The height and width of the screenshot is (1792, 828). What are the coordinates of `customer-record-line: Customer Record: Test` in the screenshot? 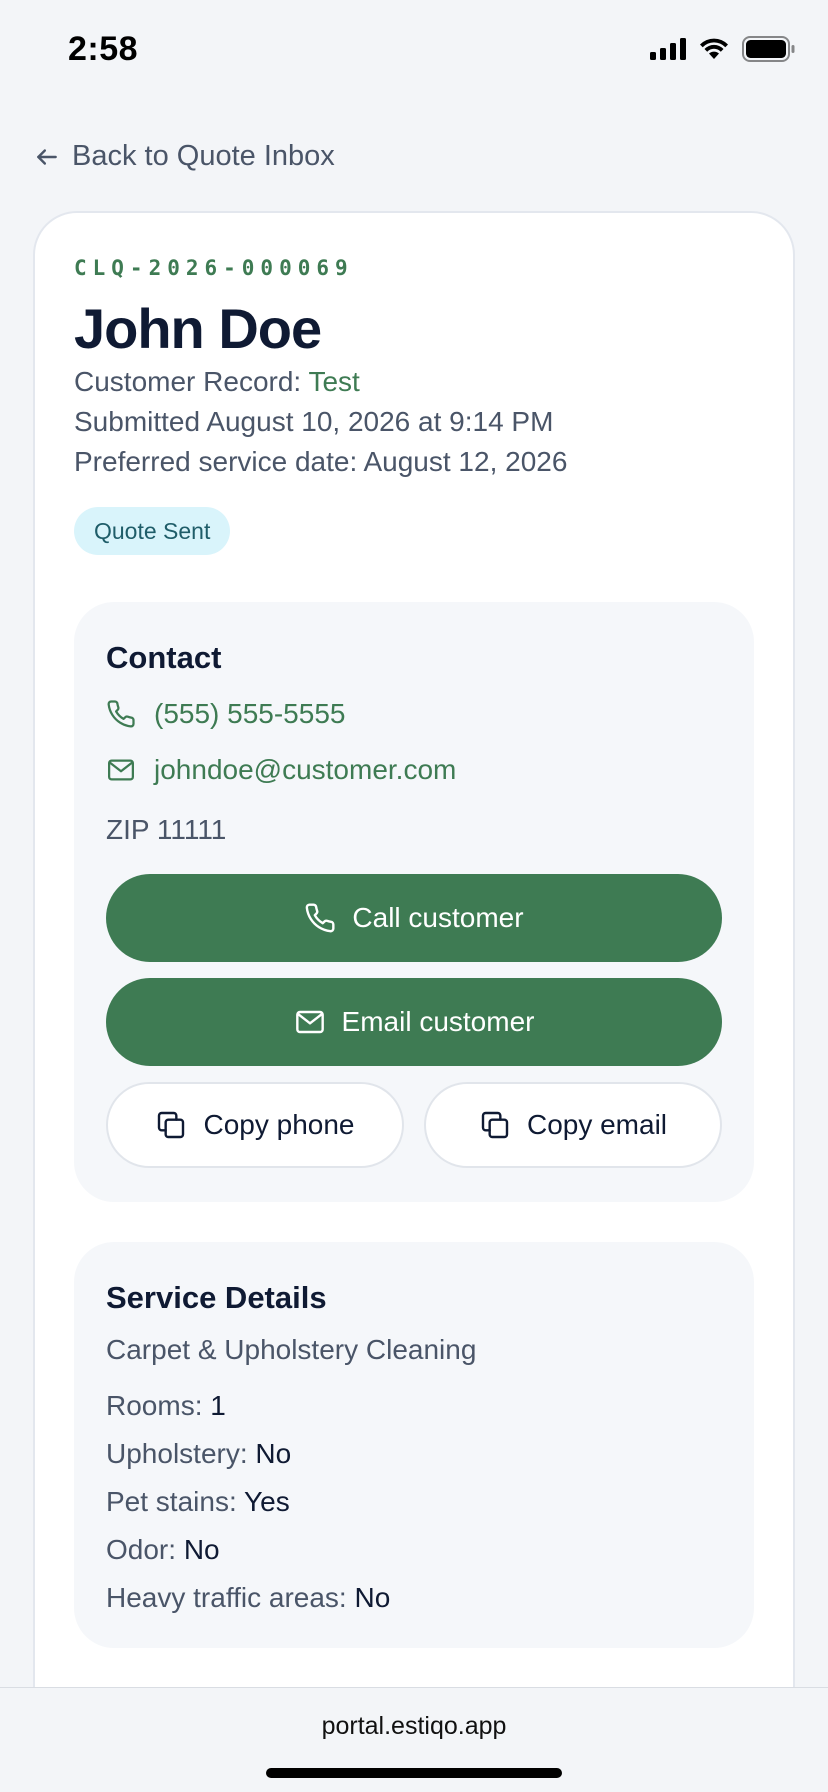 It's located at (217, 382).